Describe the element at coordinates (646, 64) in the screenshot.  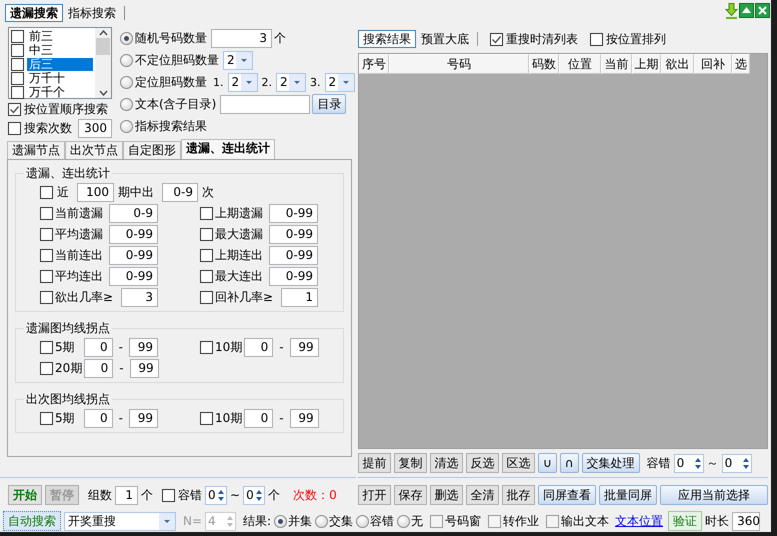
I see `column-header: 上期` at that location.